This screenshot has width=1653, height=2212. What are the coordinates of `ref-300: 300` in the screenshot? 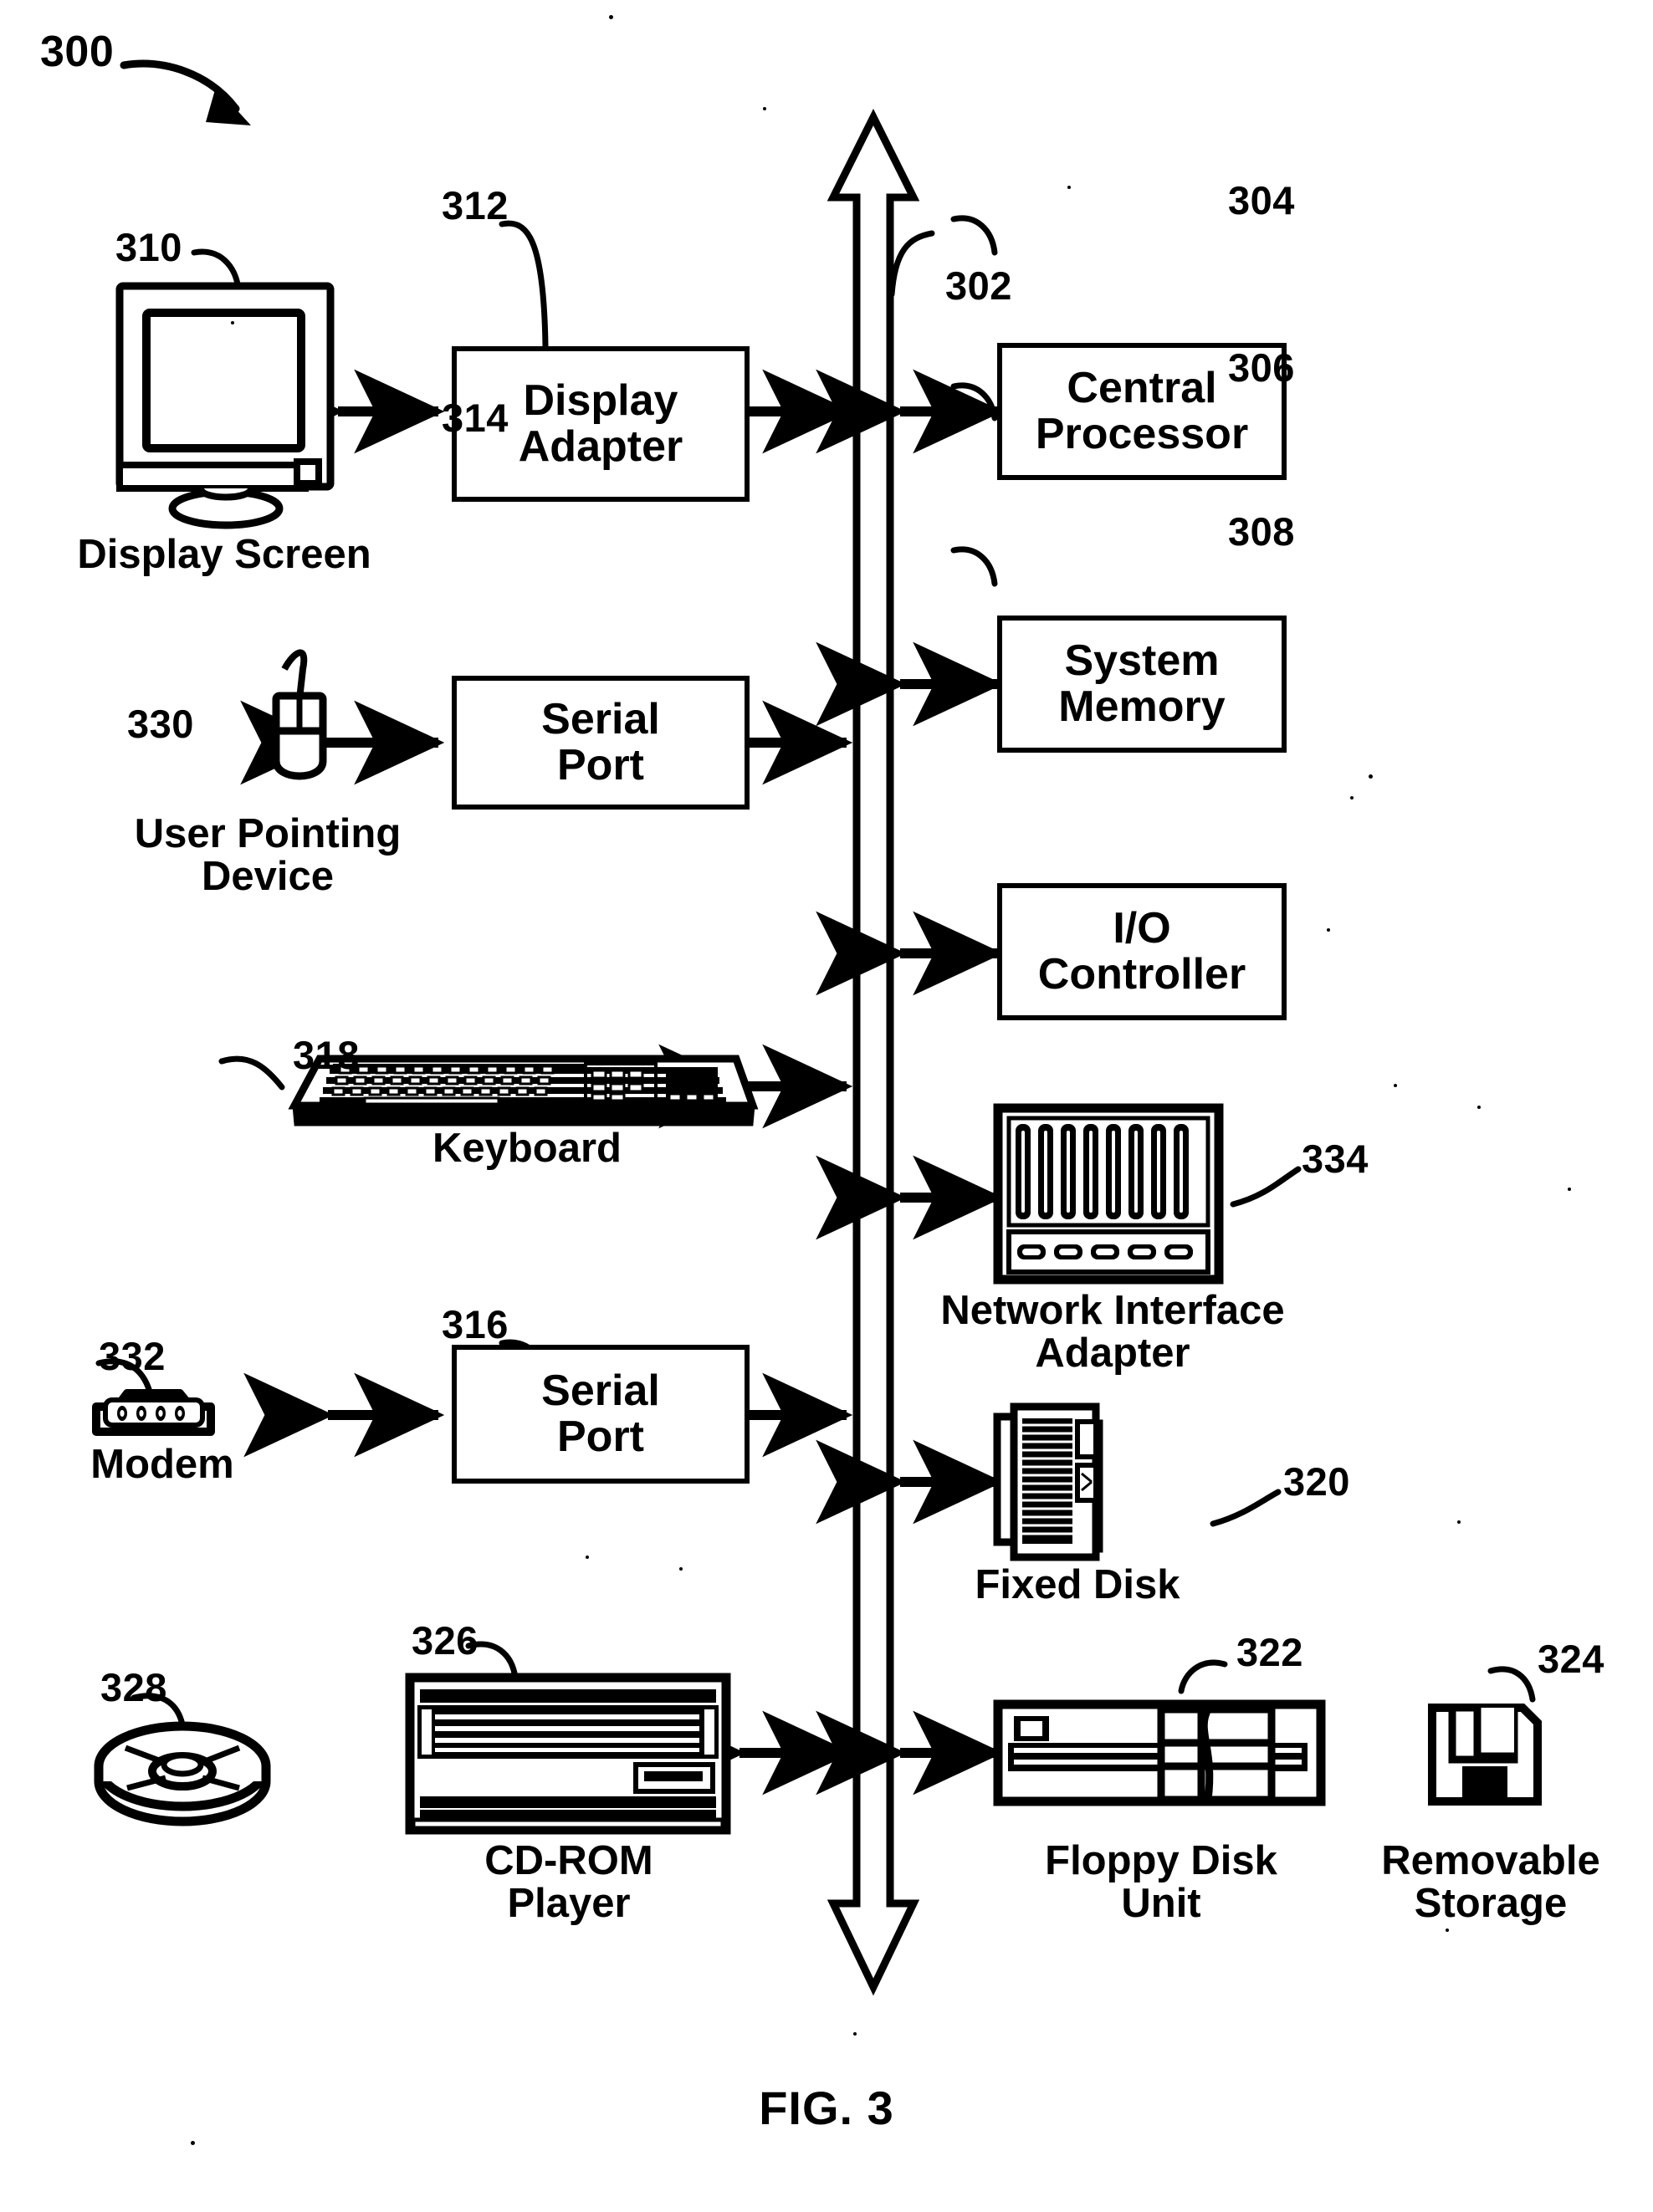 It's located at (78, 52).